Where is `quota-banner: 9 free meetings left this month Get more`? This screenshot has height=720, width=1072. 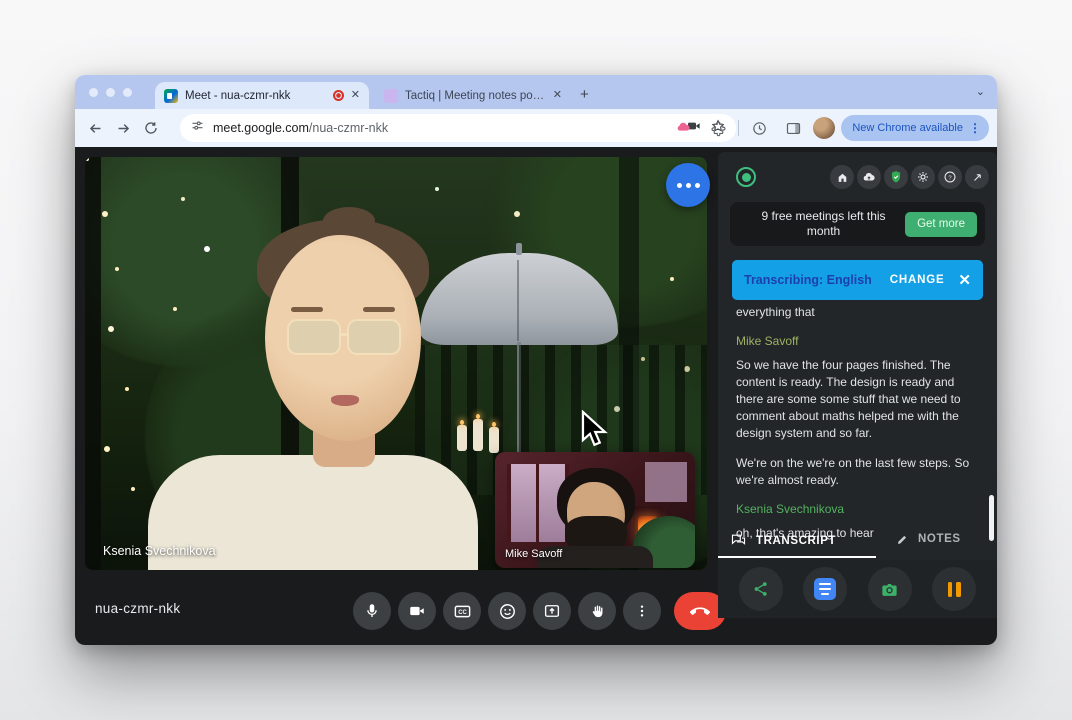 quota-banner: 9 free meetings left this month Get more is located at coordinates (857, 224).